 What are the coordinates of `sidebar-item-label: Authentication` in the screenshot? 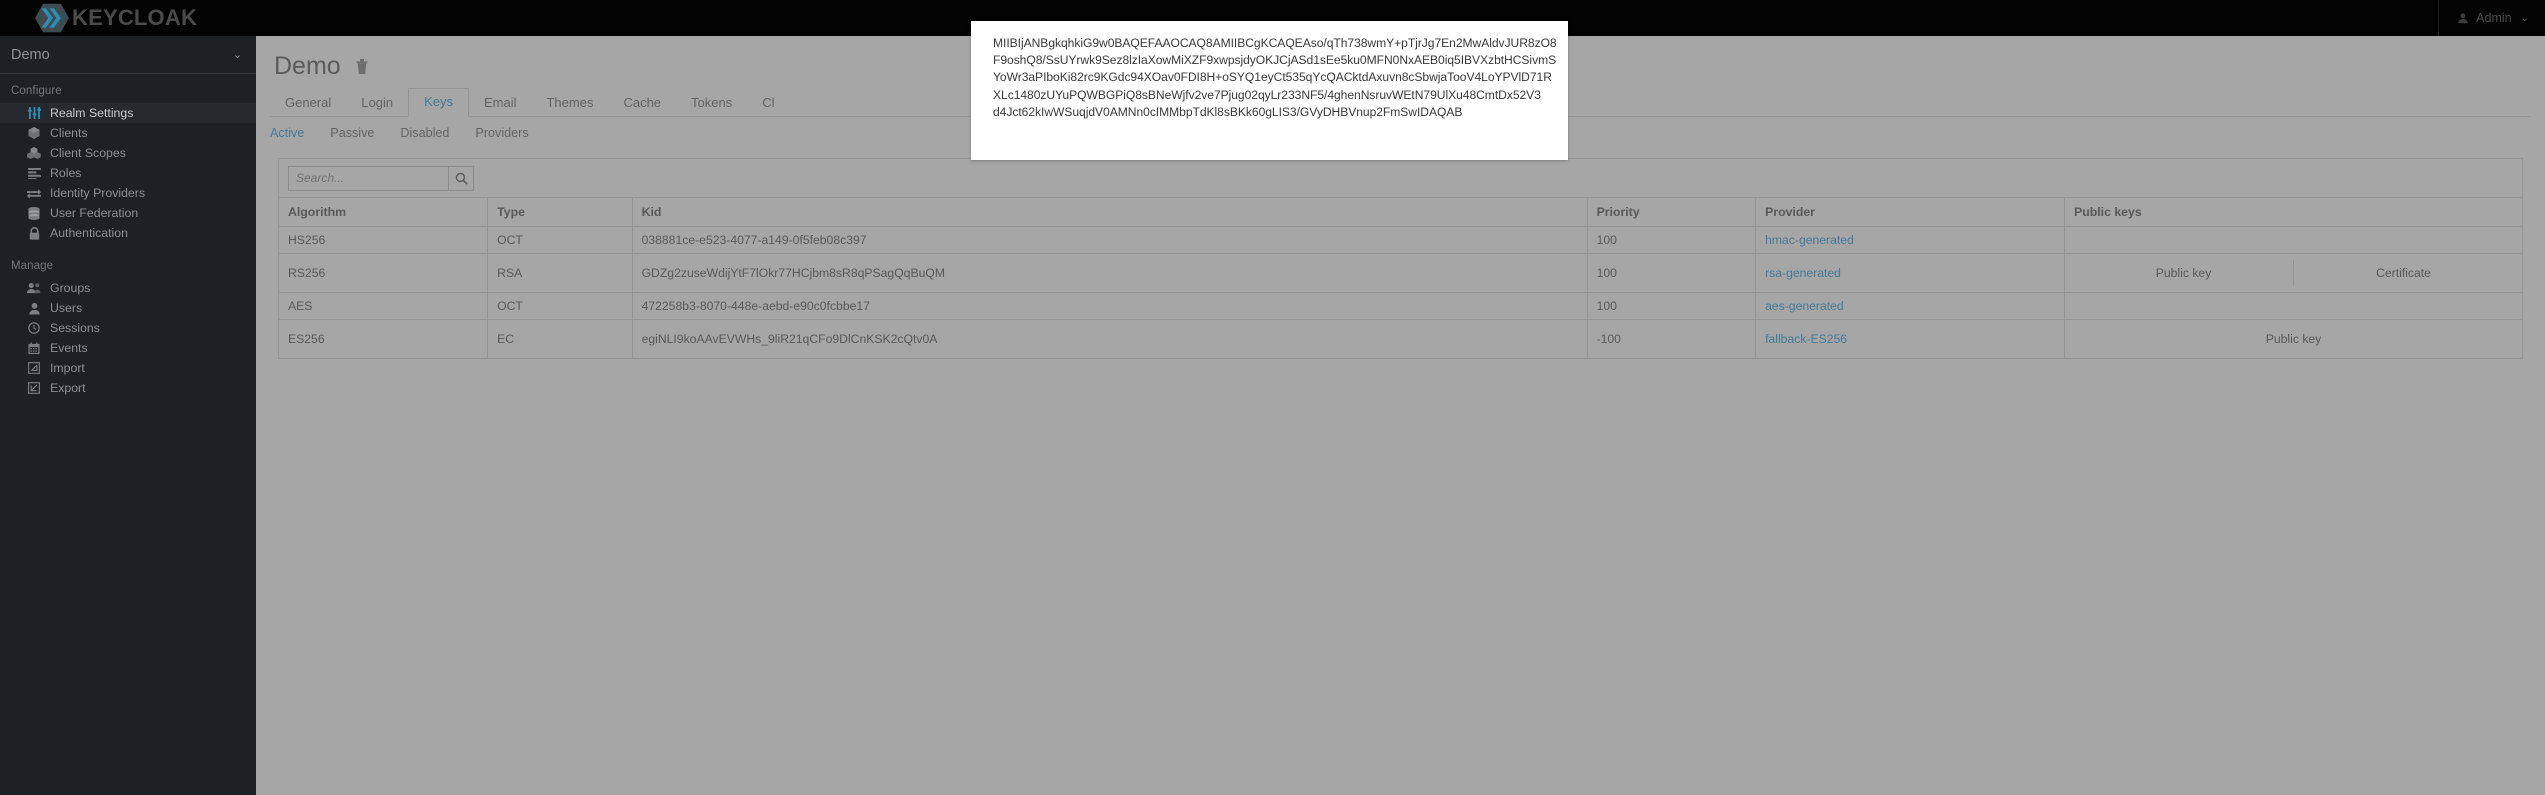 It's located at (89, 233).